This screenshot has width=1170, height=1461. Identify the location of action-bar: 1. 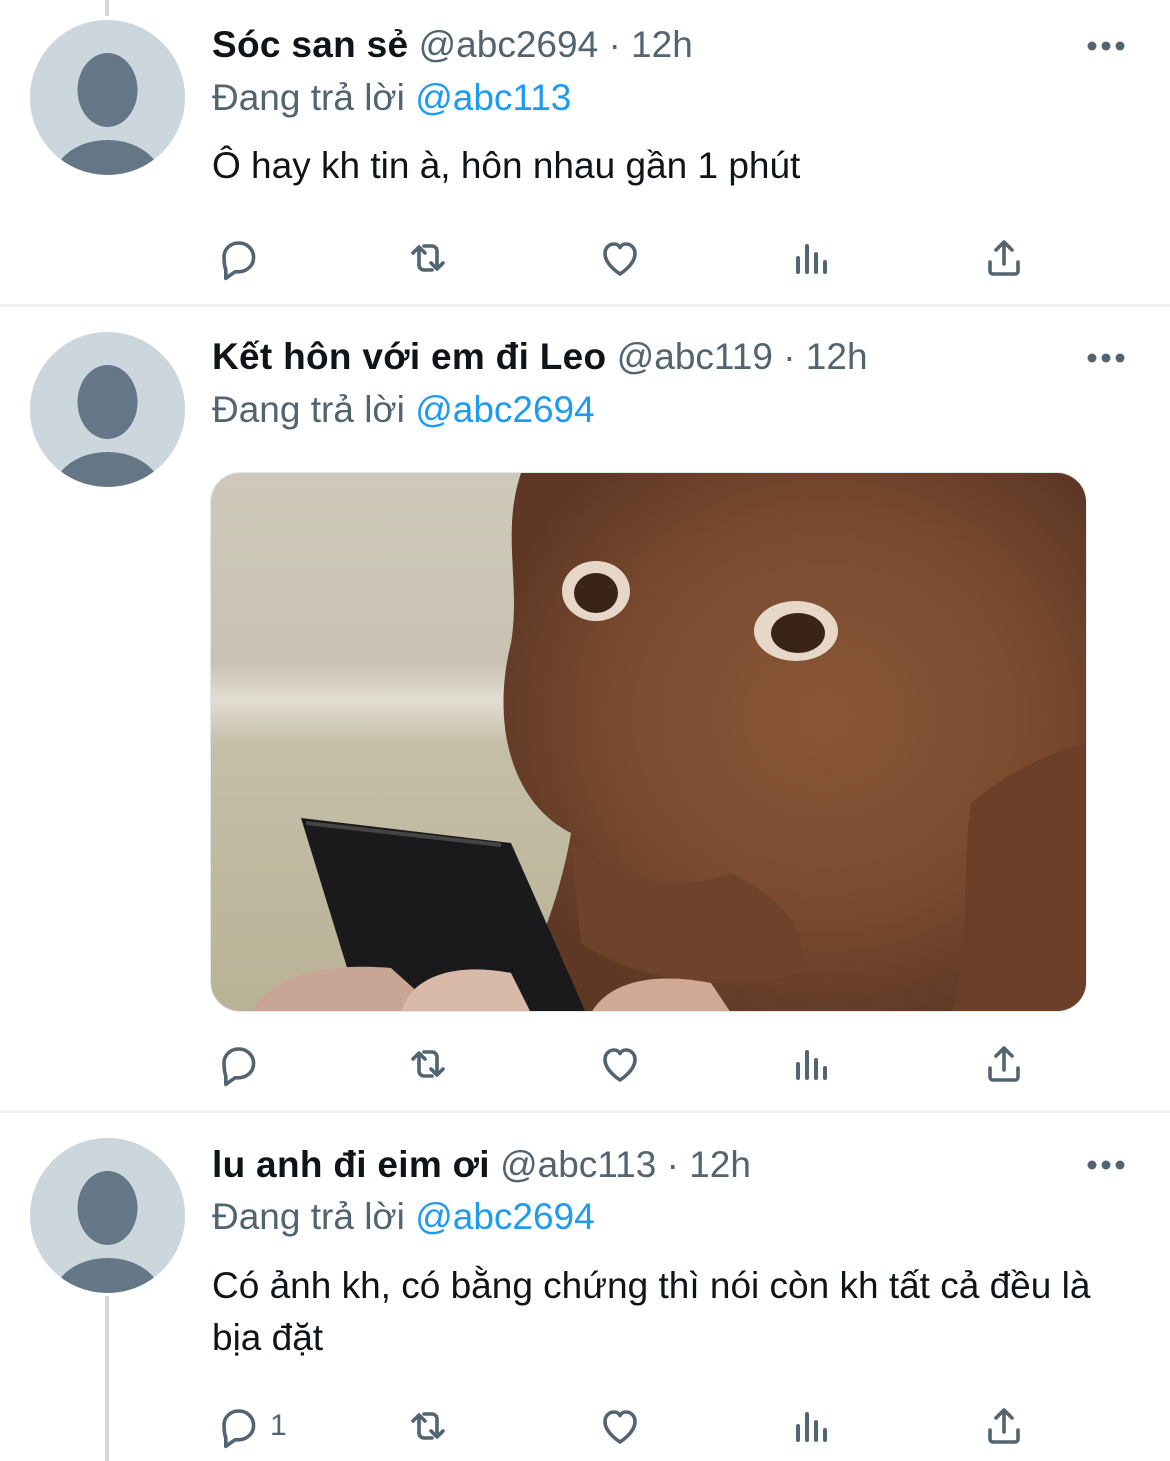
(585, 1426).